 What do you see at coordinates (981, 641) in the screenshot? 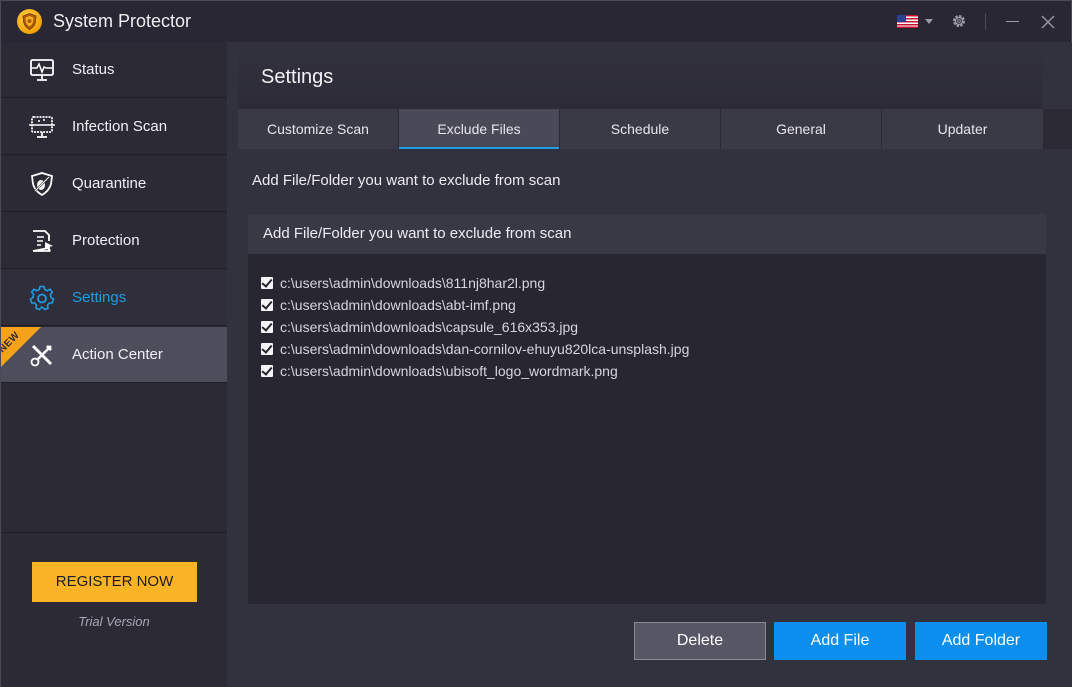
I see `add-folder-button: Add Folder` at bounding box center [981, 641].